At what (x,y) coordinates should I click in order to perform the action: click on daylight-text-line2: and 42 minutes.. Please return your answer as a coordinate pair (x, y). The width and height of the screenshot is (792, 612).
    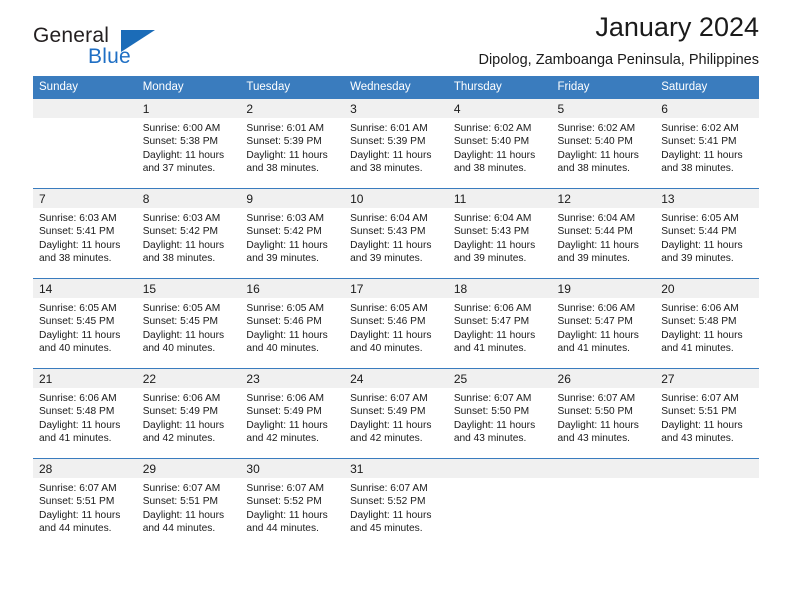
    Looking at the image, I should click on (179, 438).